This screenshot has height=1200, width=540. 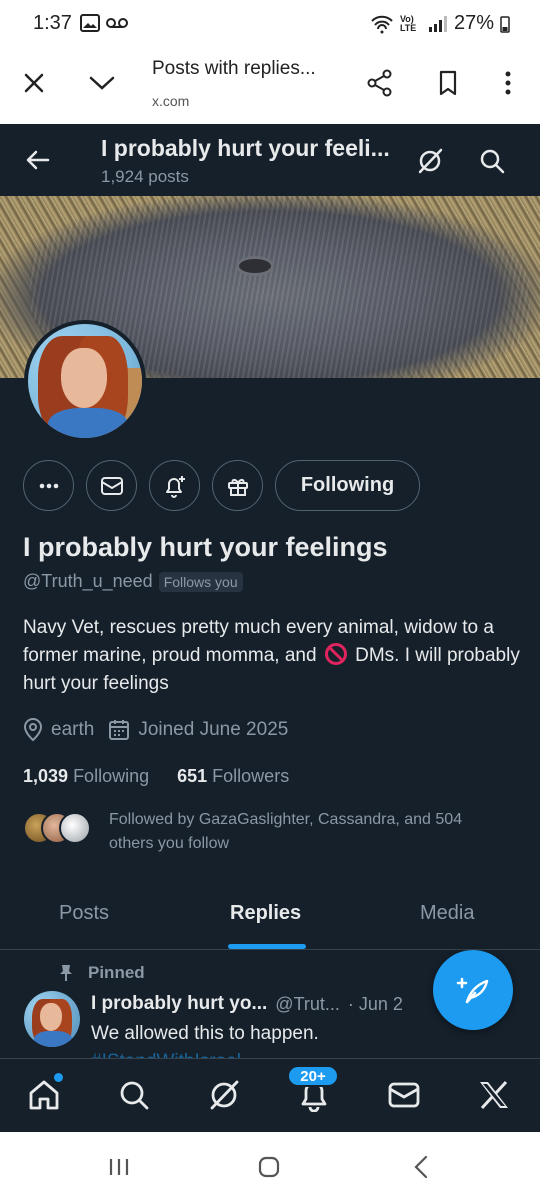 I want to click on tab-media: Media, so click(x=447, y=913).